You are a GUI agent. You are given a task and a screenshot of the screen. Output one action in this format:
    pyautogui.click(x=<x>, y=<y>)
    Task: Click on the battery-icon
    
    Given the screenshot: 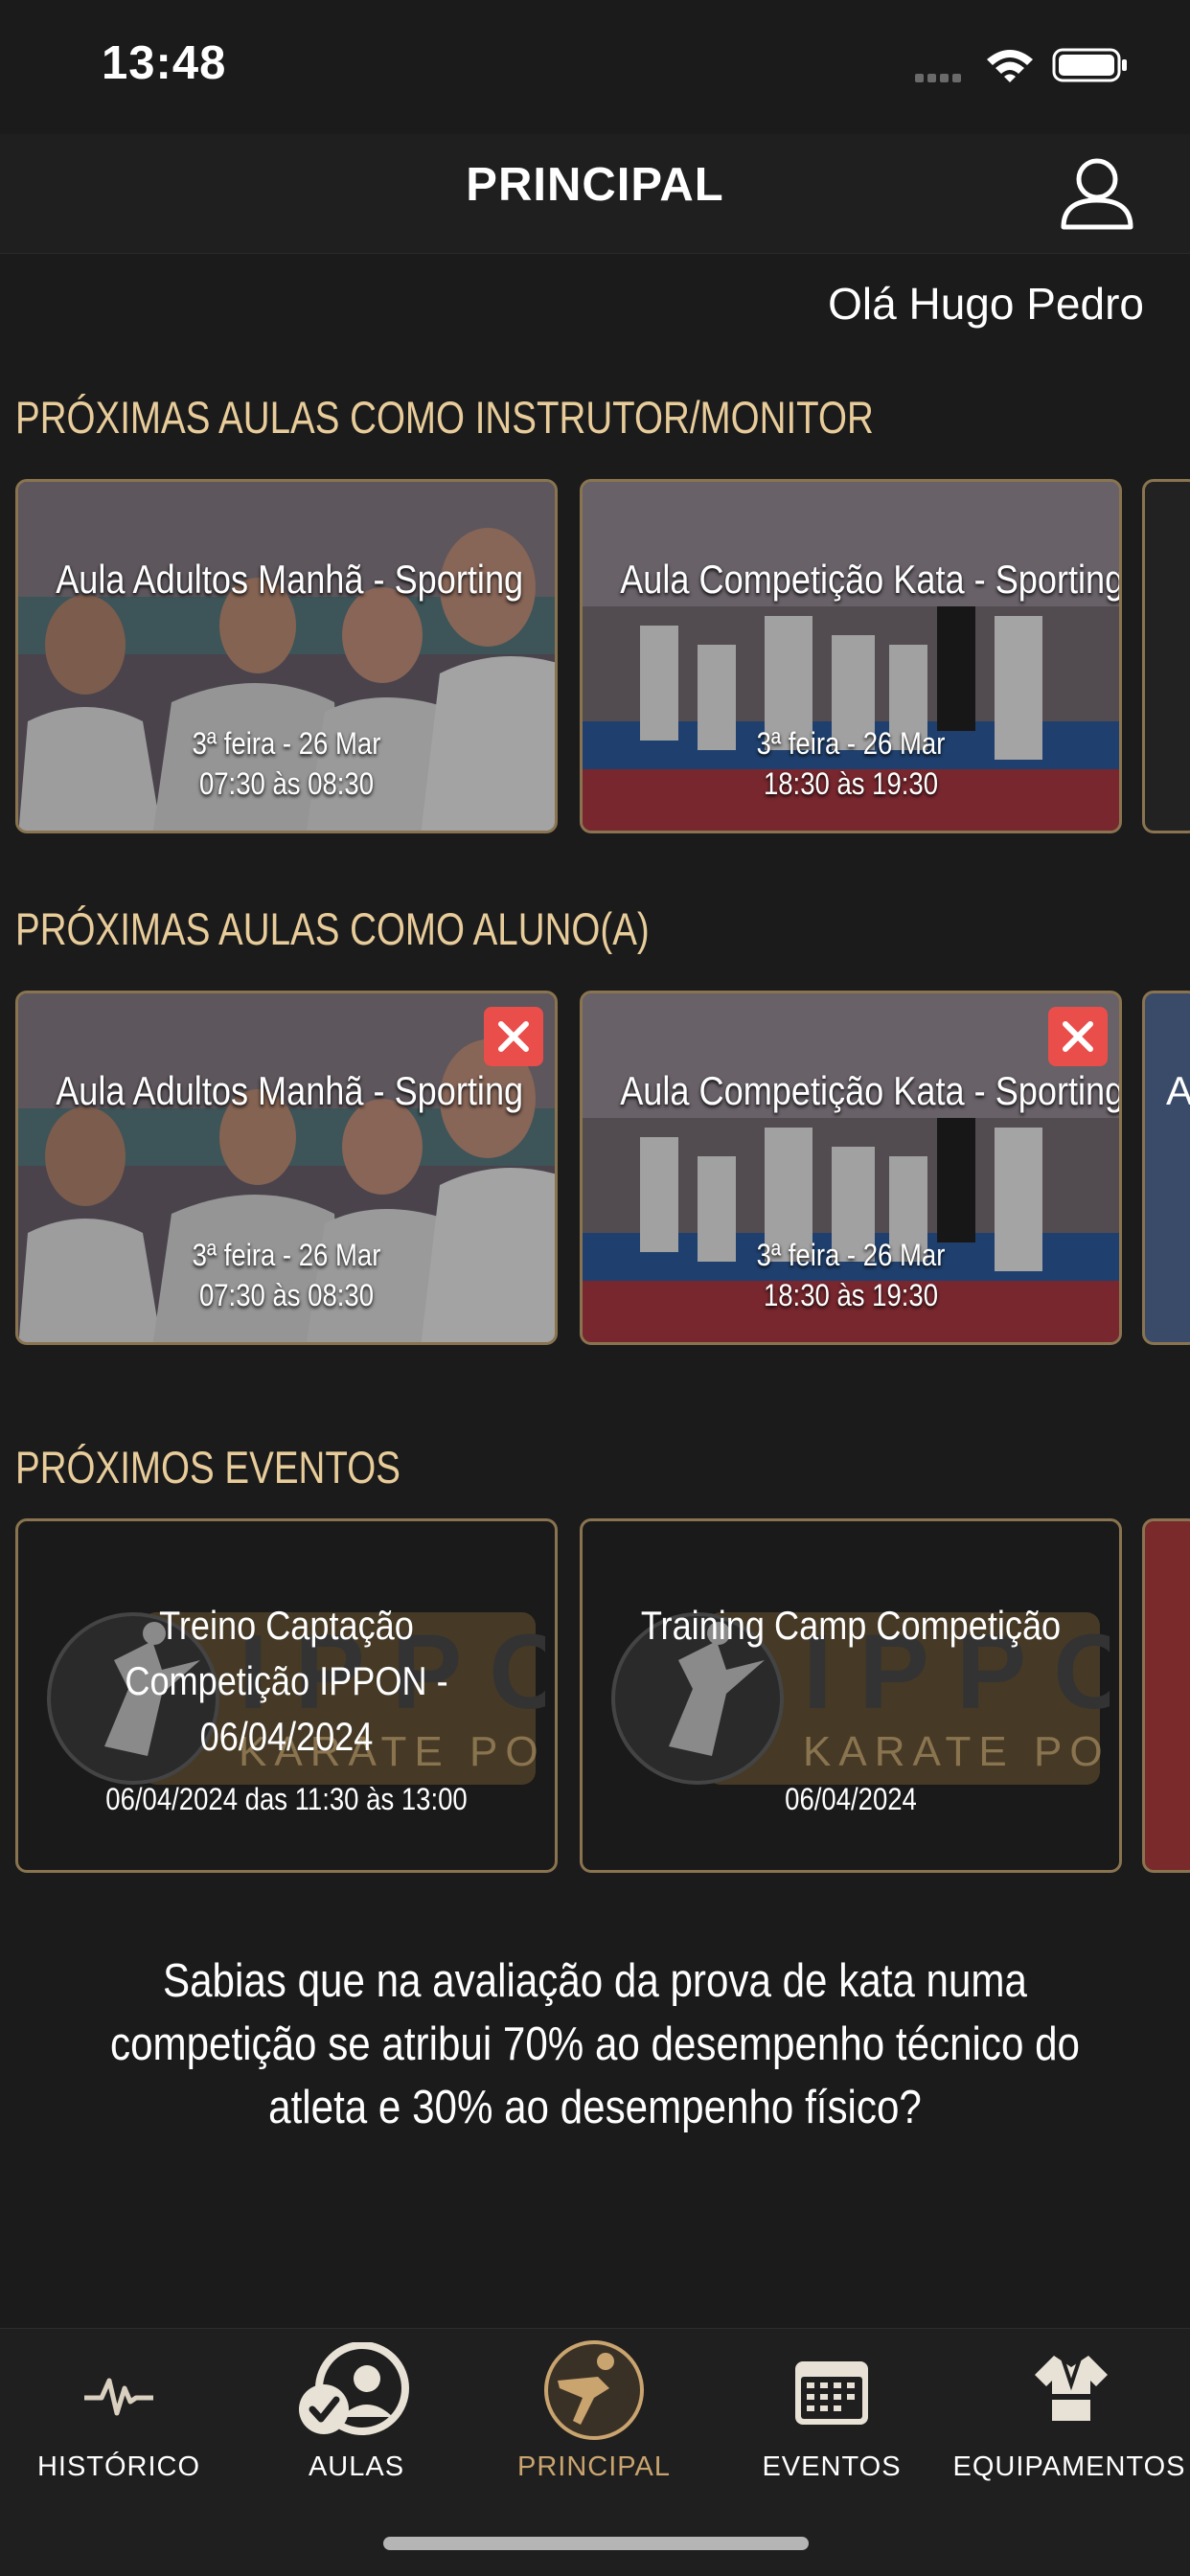 What is the action you would take?
    pyautogui.click(x=1091, y=67)
    